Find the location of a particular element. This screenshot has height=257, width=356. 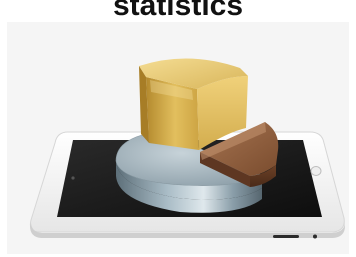

home-button-icon is located at coordinates (316, 171).